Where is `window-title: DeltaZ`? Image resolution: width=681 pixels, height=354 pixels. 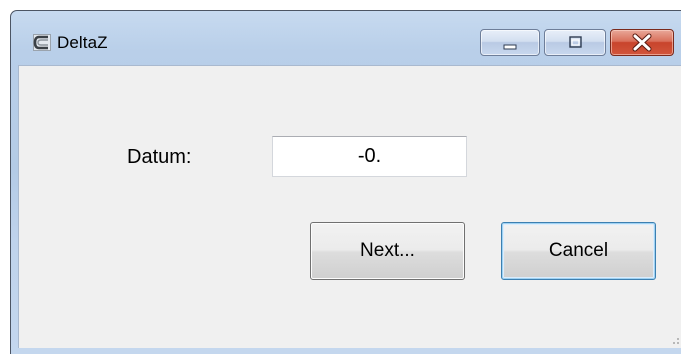
window-title: DeltaZ is located at coordinates (82, 42).